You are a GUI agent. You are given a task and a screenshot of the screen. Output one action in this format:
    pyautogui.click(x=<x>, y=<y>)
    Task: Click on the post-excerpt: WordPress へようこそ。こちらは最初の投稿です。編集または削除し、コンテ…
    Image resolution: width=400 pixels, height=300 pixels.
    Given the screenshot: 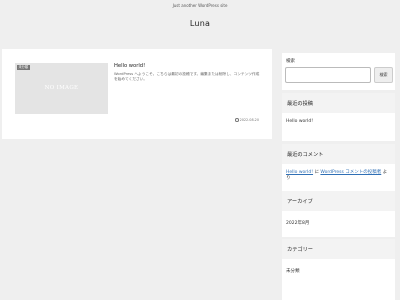 What is the action you would take?
    pyautogui.click(x=187, y=77)
    